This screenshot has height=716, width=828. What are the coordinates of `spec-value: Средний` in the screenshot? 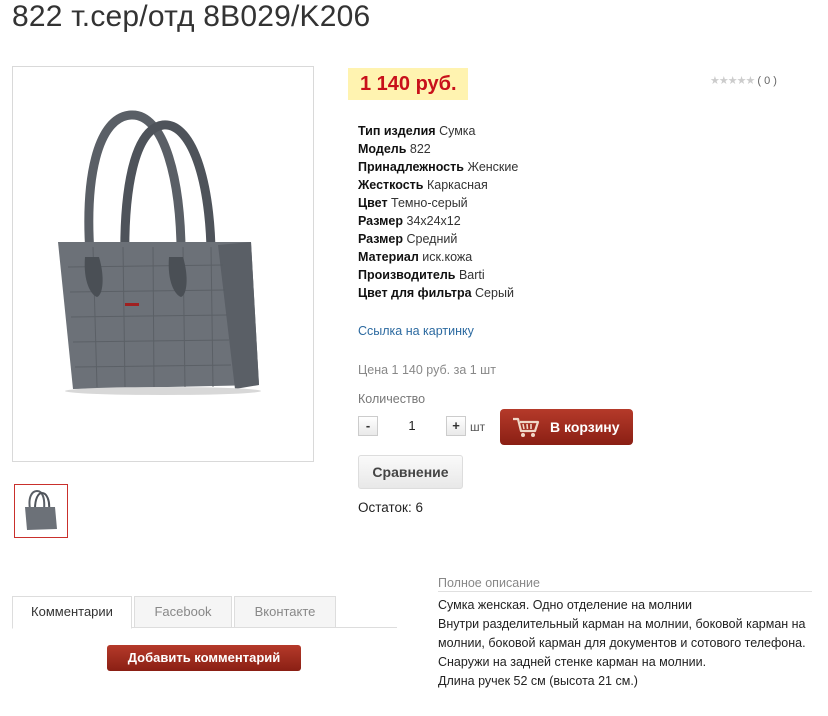 It's located at (432, 239).